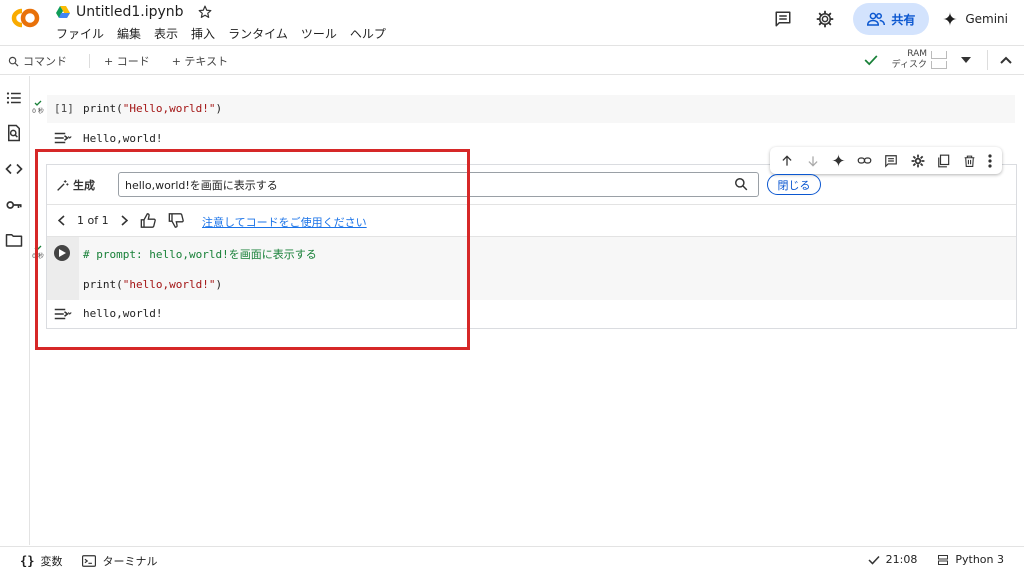 The image size is (1024, 571). What do you see at coordinates (944, 161) in the screenshot?
I see `mirror-cell-icon` at bounding box center [944, 161].